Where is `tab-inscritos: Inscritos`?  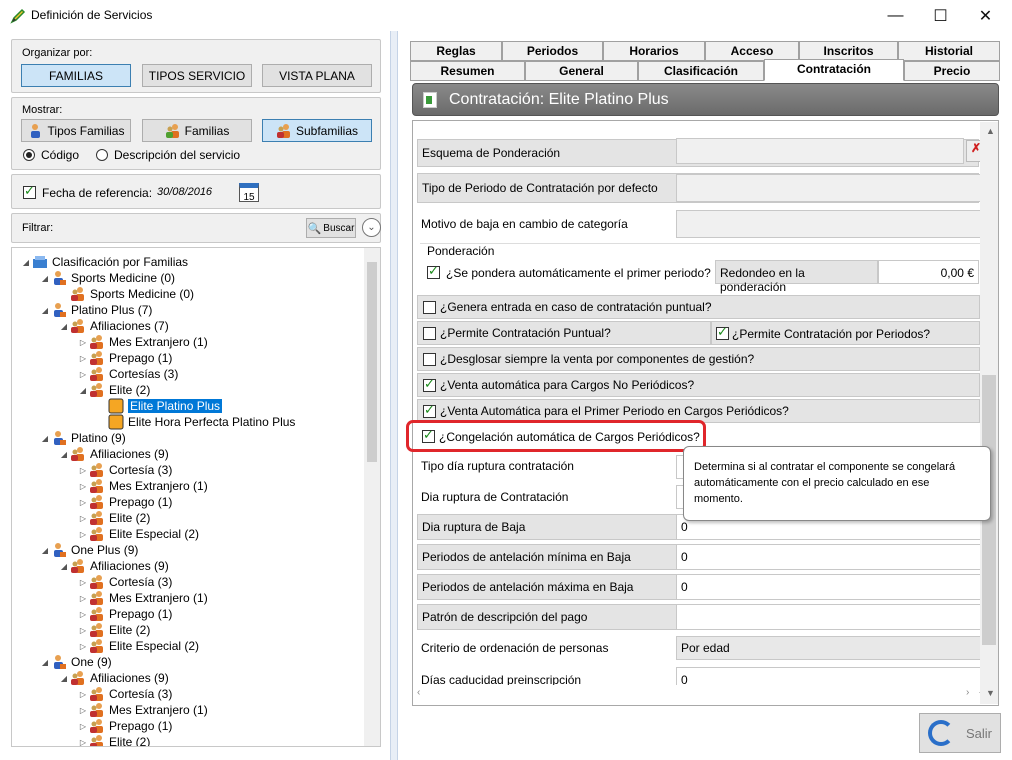
tab-inscritos: Inscritos is located at coordinates (848, 51).